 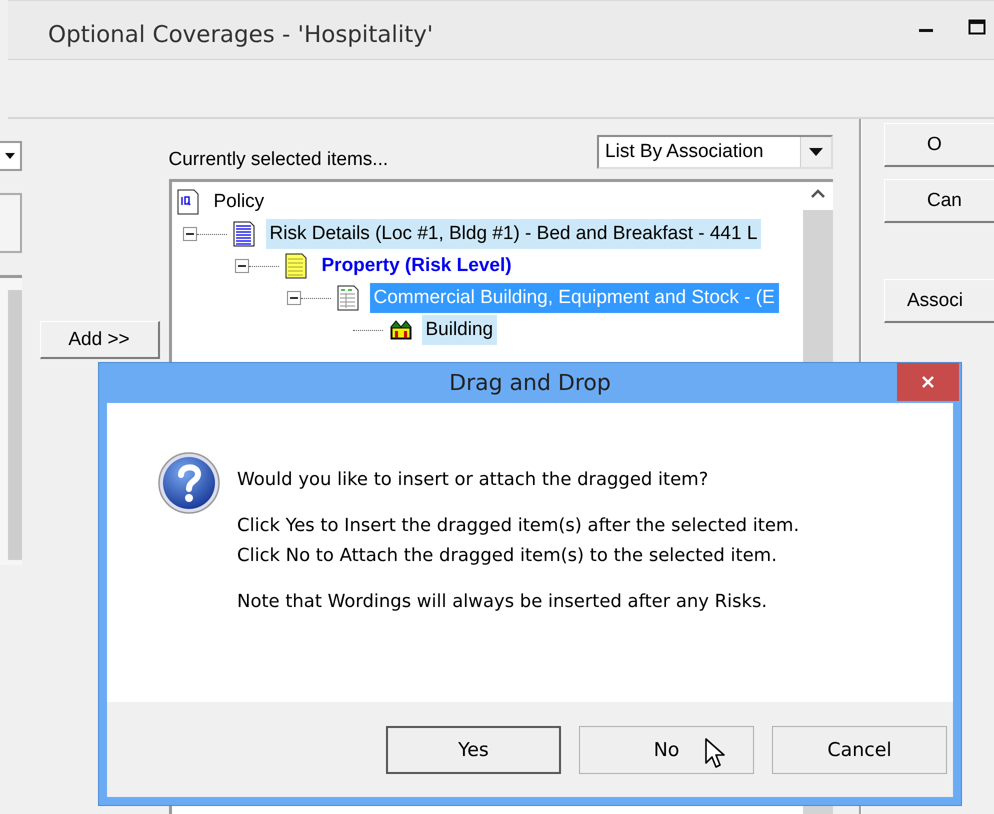 What do you see at coordinates (296, 266) in the screenshot?
I see `notepad-icon` at bounding box center [296, 266].